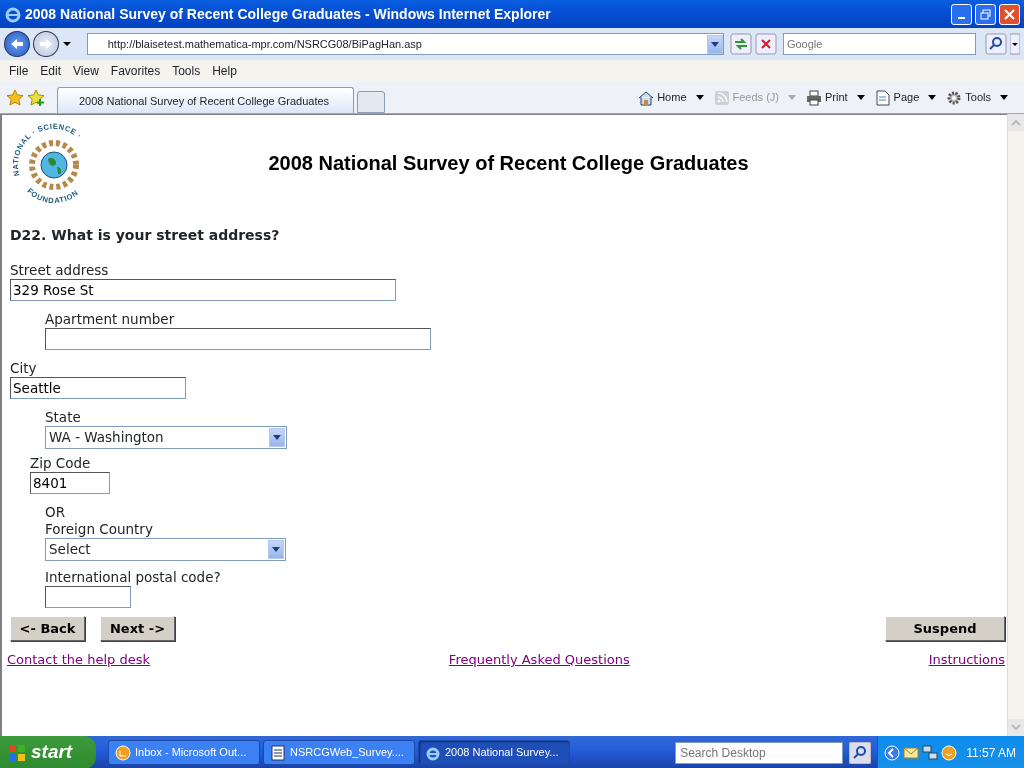 Image resolution: width=1024 pixels, height=768 pixels. What do you see at coordinates (288, 14) in the screenshot?
I see `window-title: 2008 National Survey of Recent College Graduates - Windows Internet Explorer` at bounding box center [288, 14].